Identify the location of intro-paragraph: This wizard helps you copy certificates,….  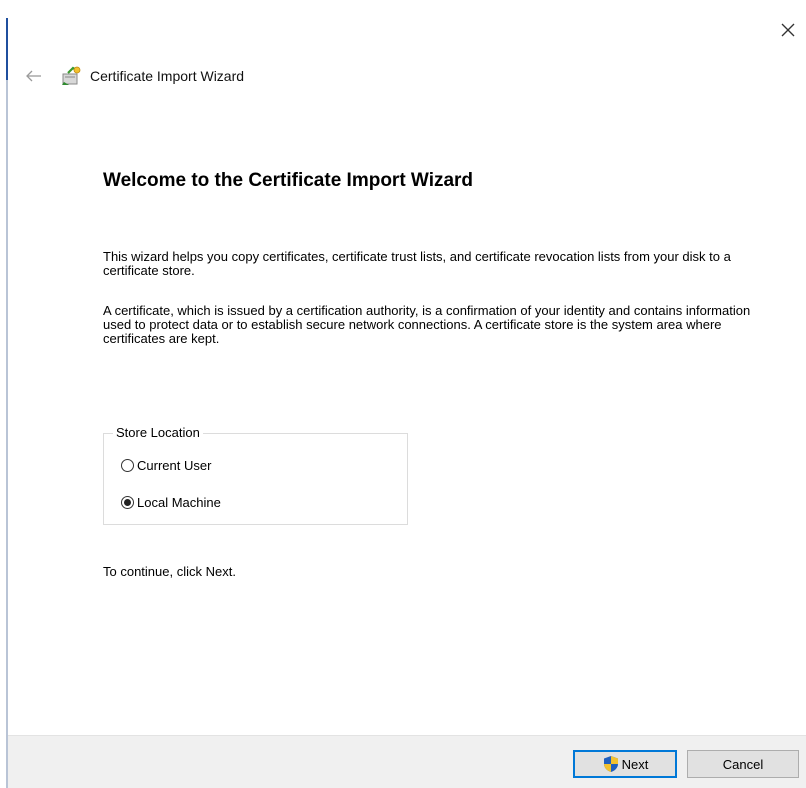
(417, 263).